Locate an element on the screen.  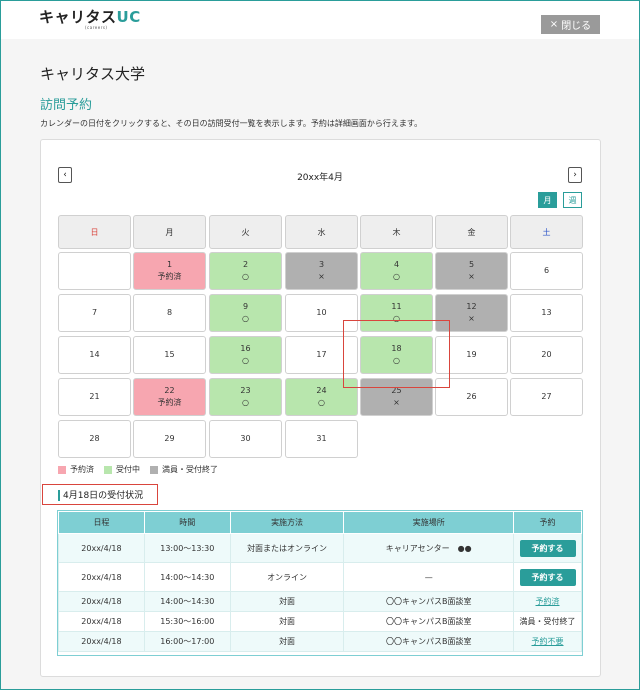
prev-month-button: ‹ is located at coordinates (65, 175).